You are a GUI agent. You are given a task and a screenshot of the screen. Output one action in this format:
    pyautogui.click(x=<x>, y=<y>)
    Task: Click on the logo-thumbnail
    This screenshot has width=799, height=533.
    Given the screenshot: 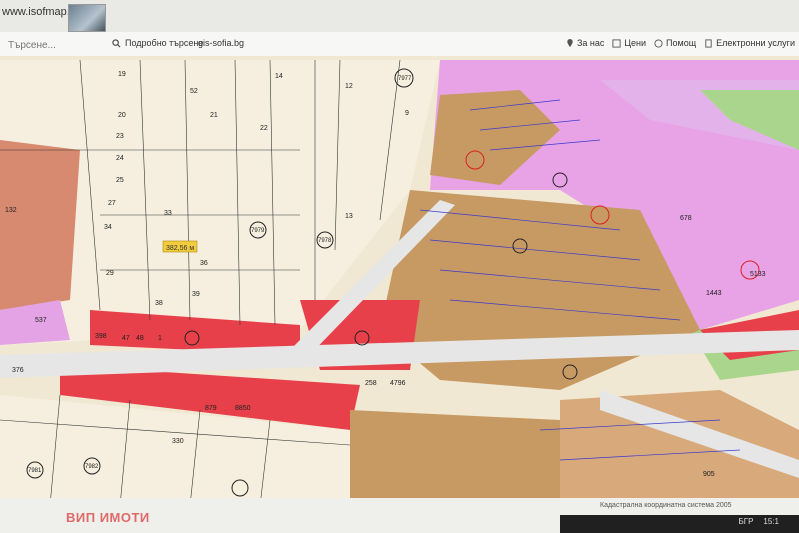 What is the action you would take?
    pyautogui.click(x=87, y=18)
    